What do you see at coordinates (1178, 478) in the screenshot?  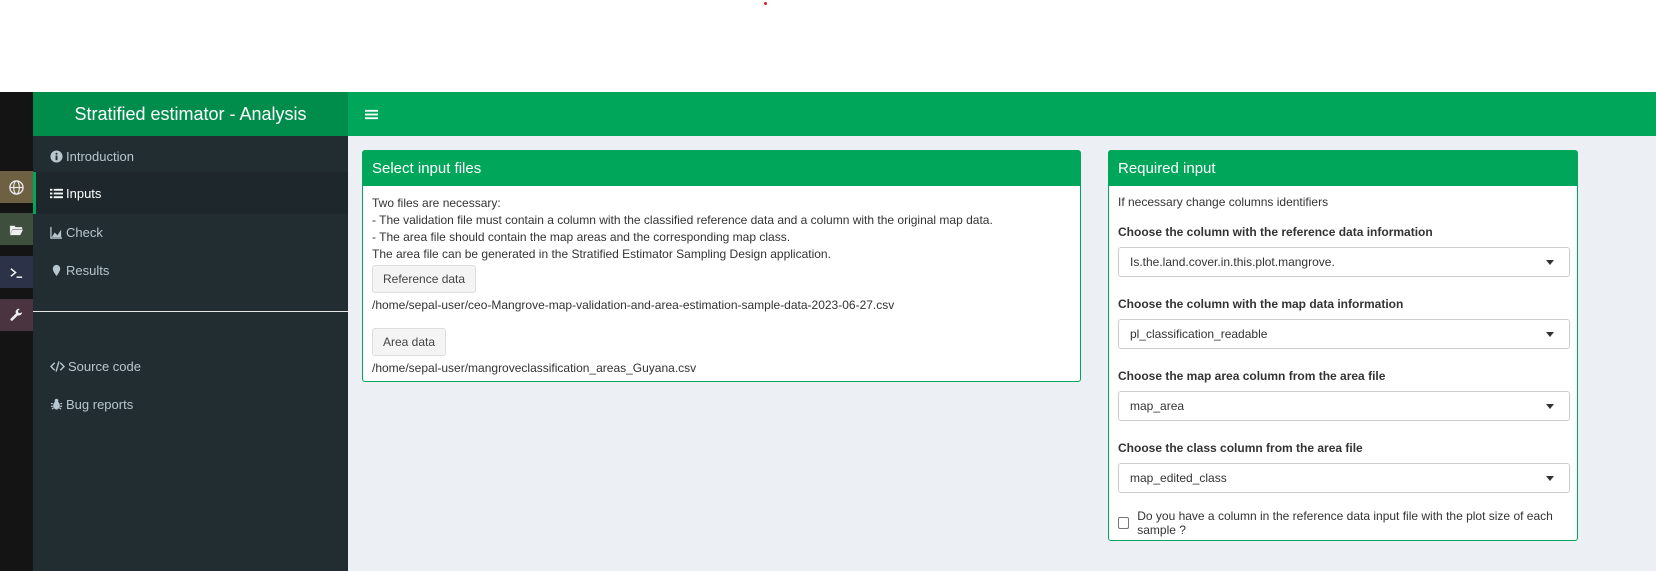 I see `select-value: map_edited_class` at bounding box center [1178, 478].